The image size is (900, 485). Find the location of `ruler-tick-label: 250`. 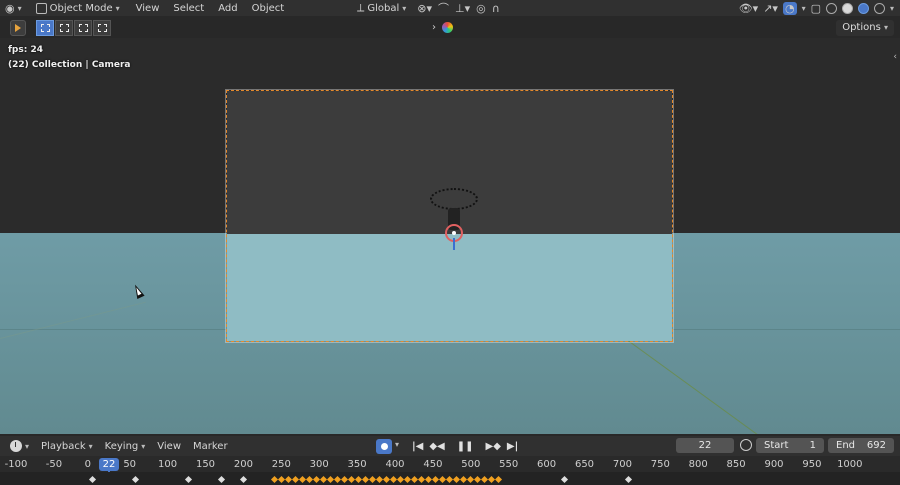

ruler-tick-label: 250 is located at coordinates (281, 464).